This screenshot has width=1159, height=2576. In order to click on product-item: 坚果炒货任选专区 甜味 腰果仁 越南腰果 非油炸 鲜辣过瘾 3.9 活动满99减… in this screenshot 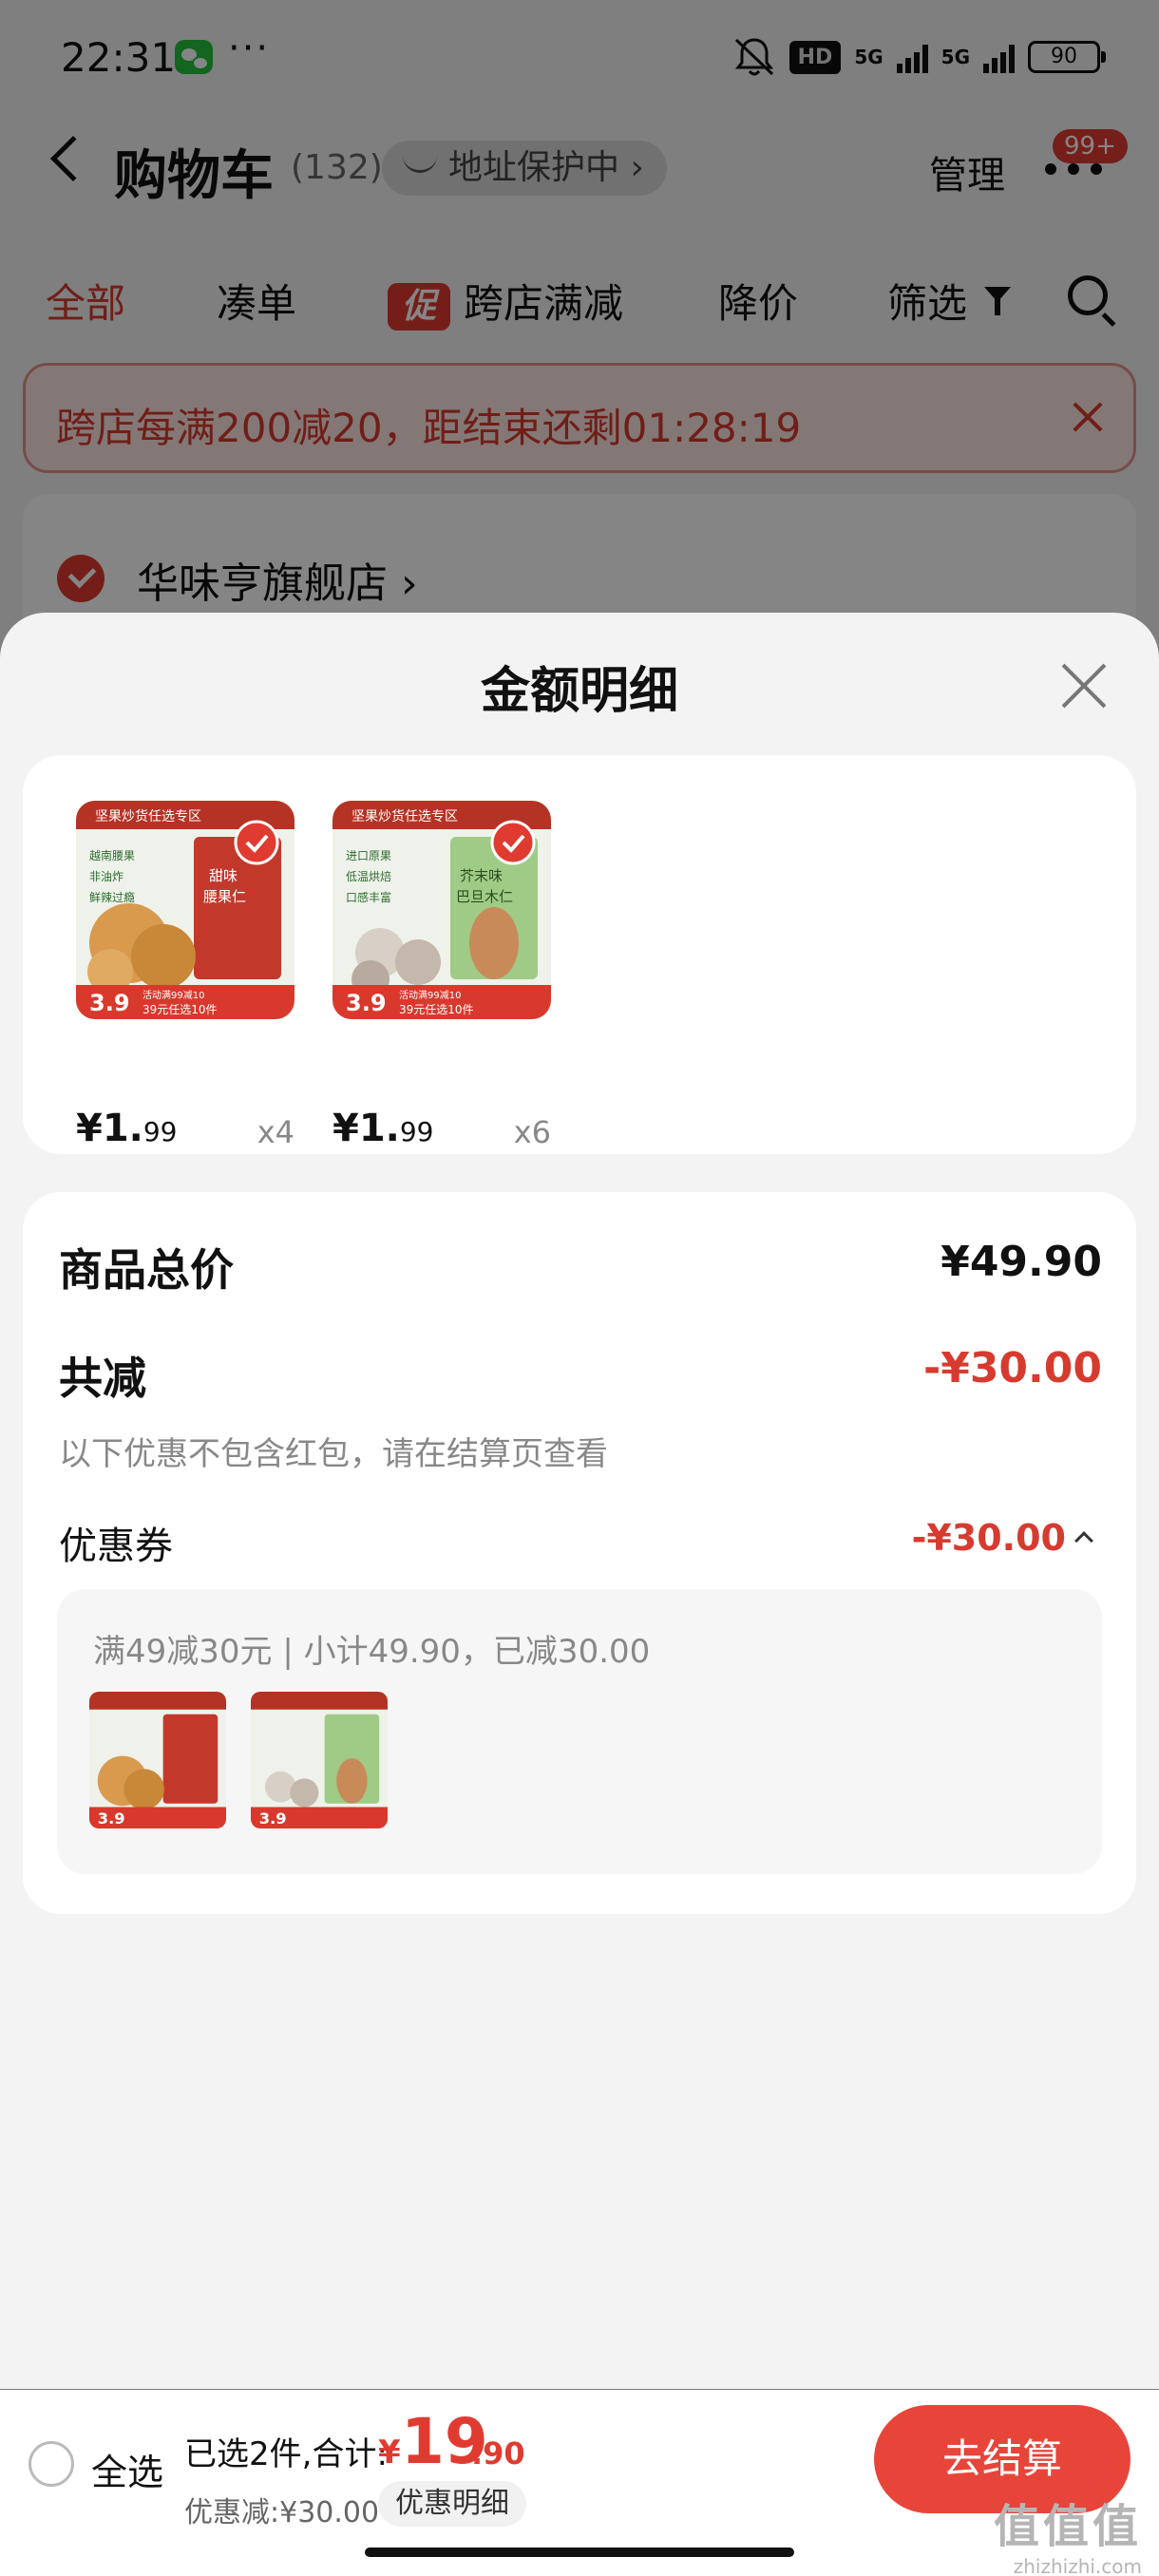, I will do `click(185, 975)`.